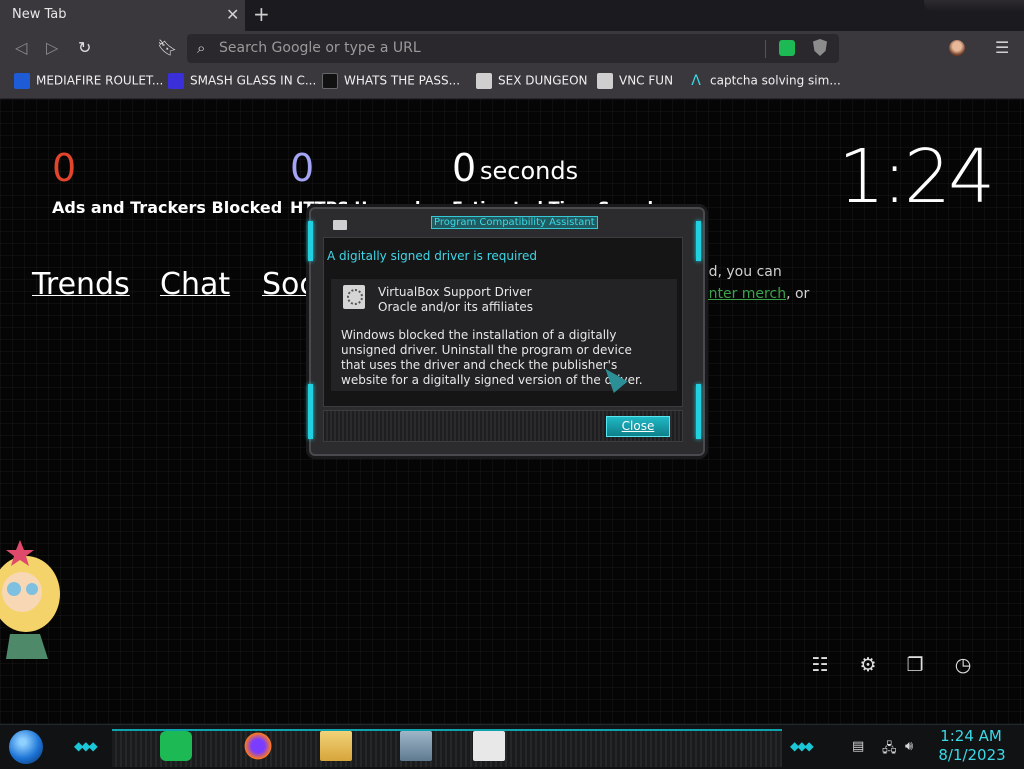 The height and width of the screenshot is (769, 1024). Describe the element at coordinates (22, 81) in the screenshot. I see `mediafire-icon` at that location.